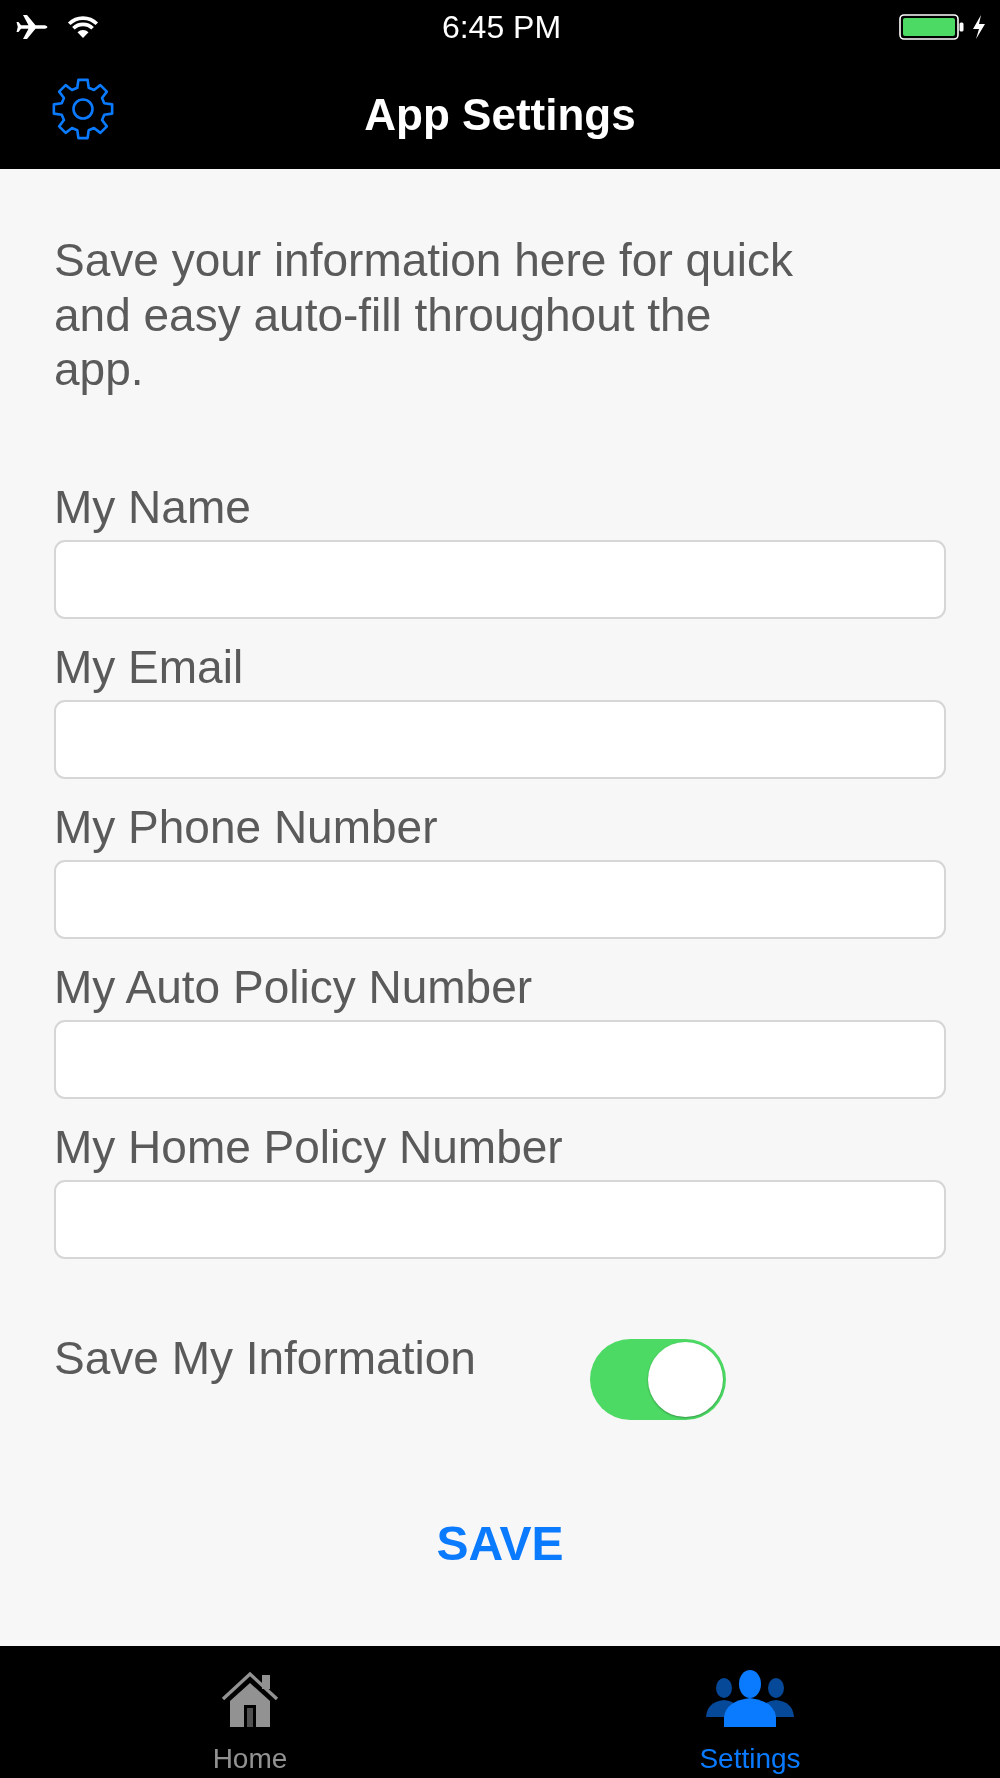  What do you see at coordinates (979, 27) in the screenshot?
I see `bolt-icon` at bounding box center [979, 27].